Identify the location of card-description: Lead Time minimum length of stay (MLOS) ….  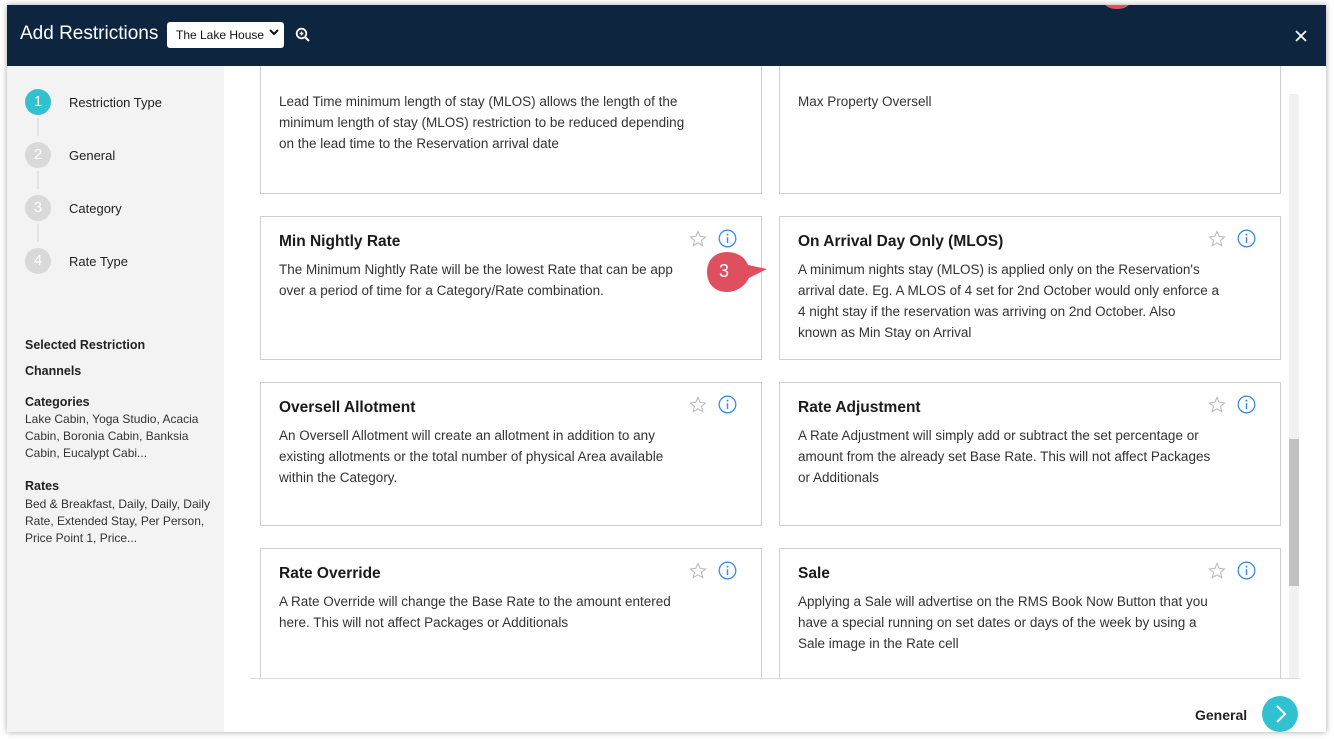
(482, 122).